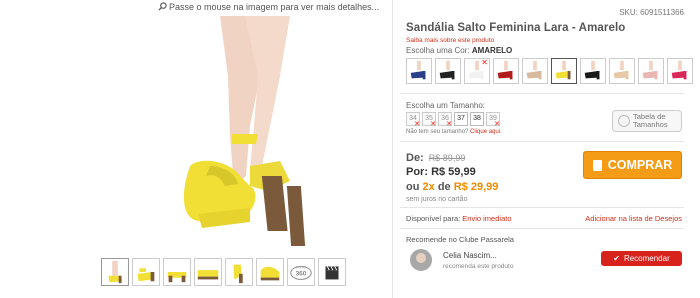  I want to click on old-price-value: R$ 89,99, so click(447, 158).